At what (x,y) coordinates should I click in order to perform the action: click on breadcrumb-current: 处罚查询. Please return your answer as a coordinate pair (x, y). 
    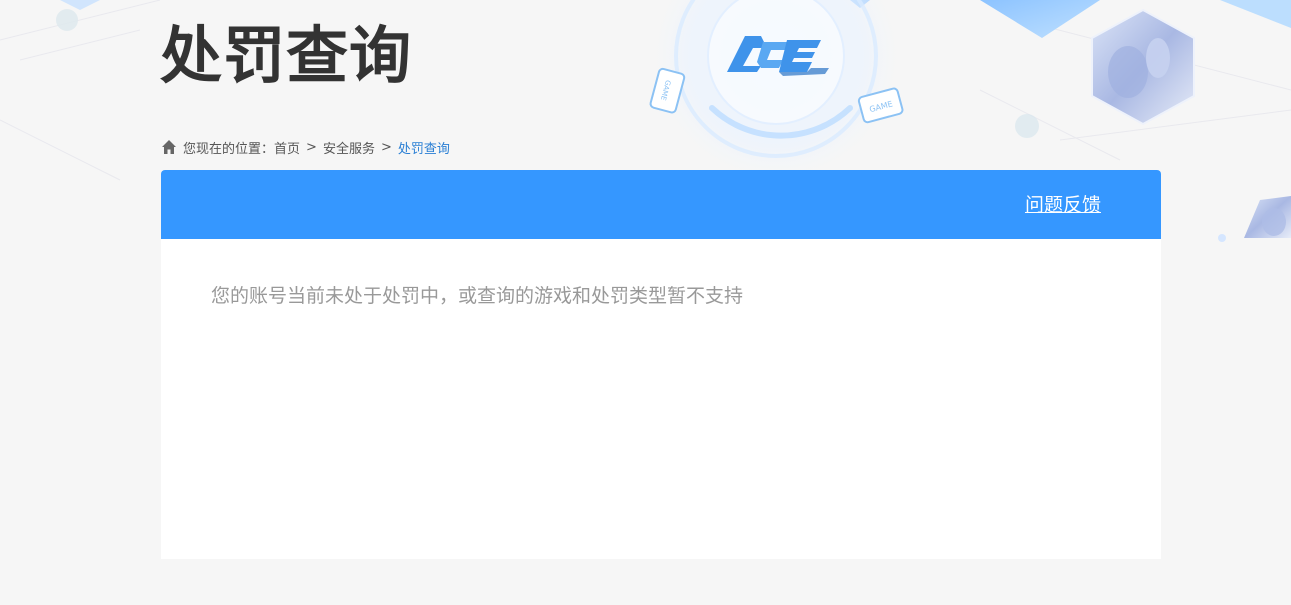
    Looking at the image, I should click on (423, 149).